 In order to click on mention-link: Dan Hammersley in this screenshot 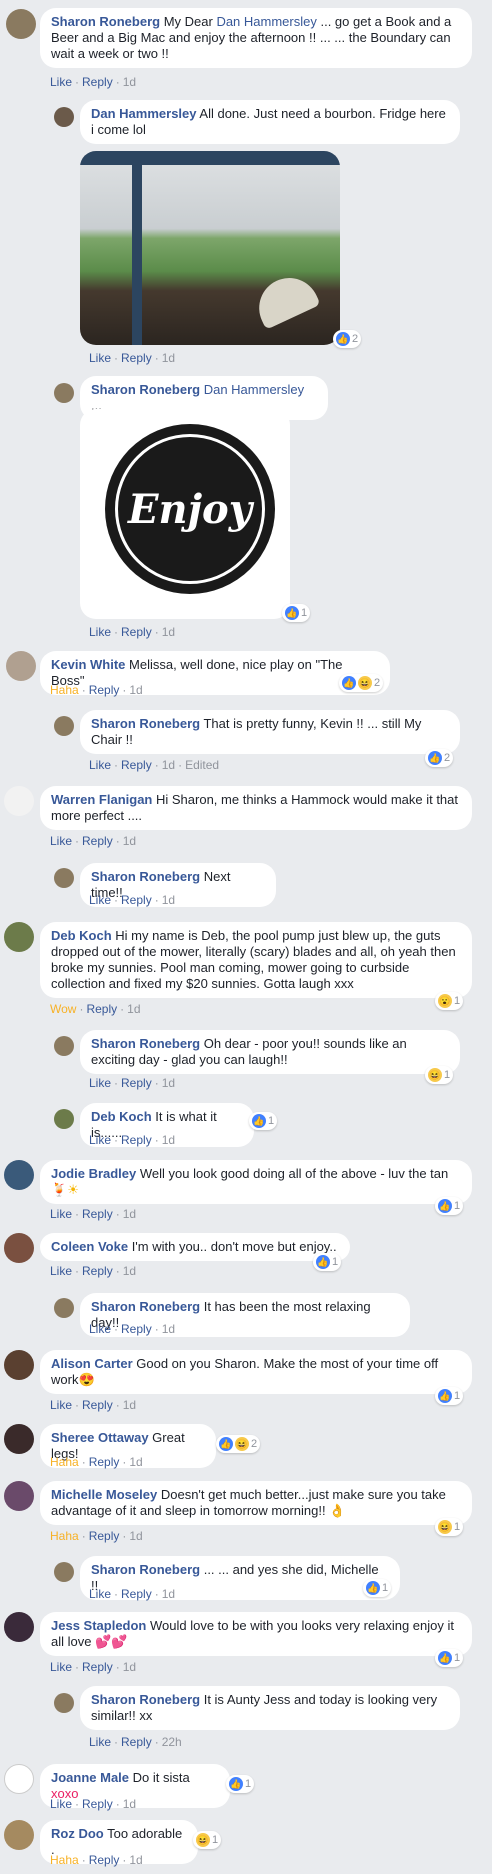, I will do `click(254, 389)`.